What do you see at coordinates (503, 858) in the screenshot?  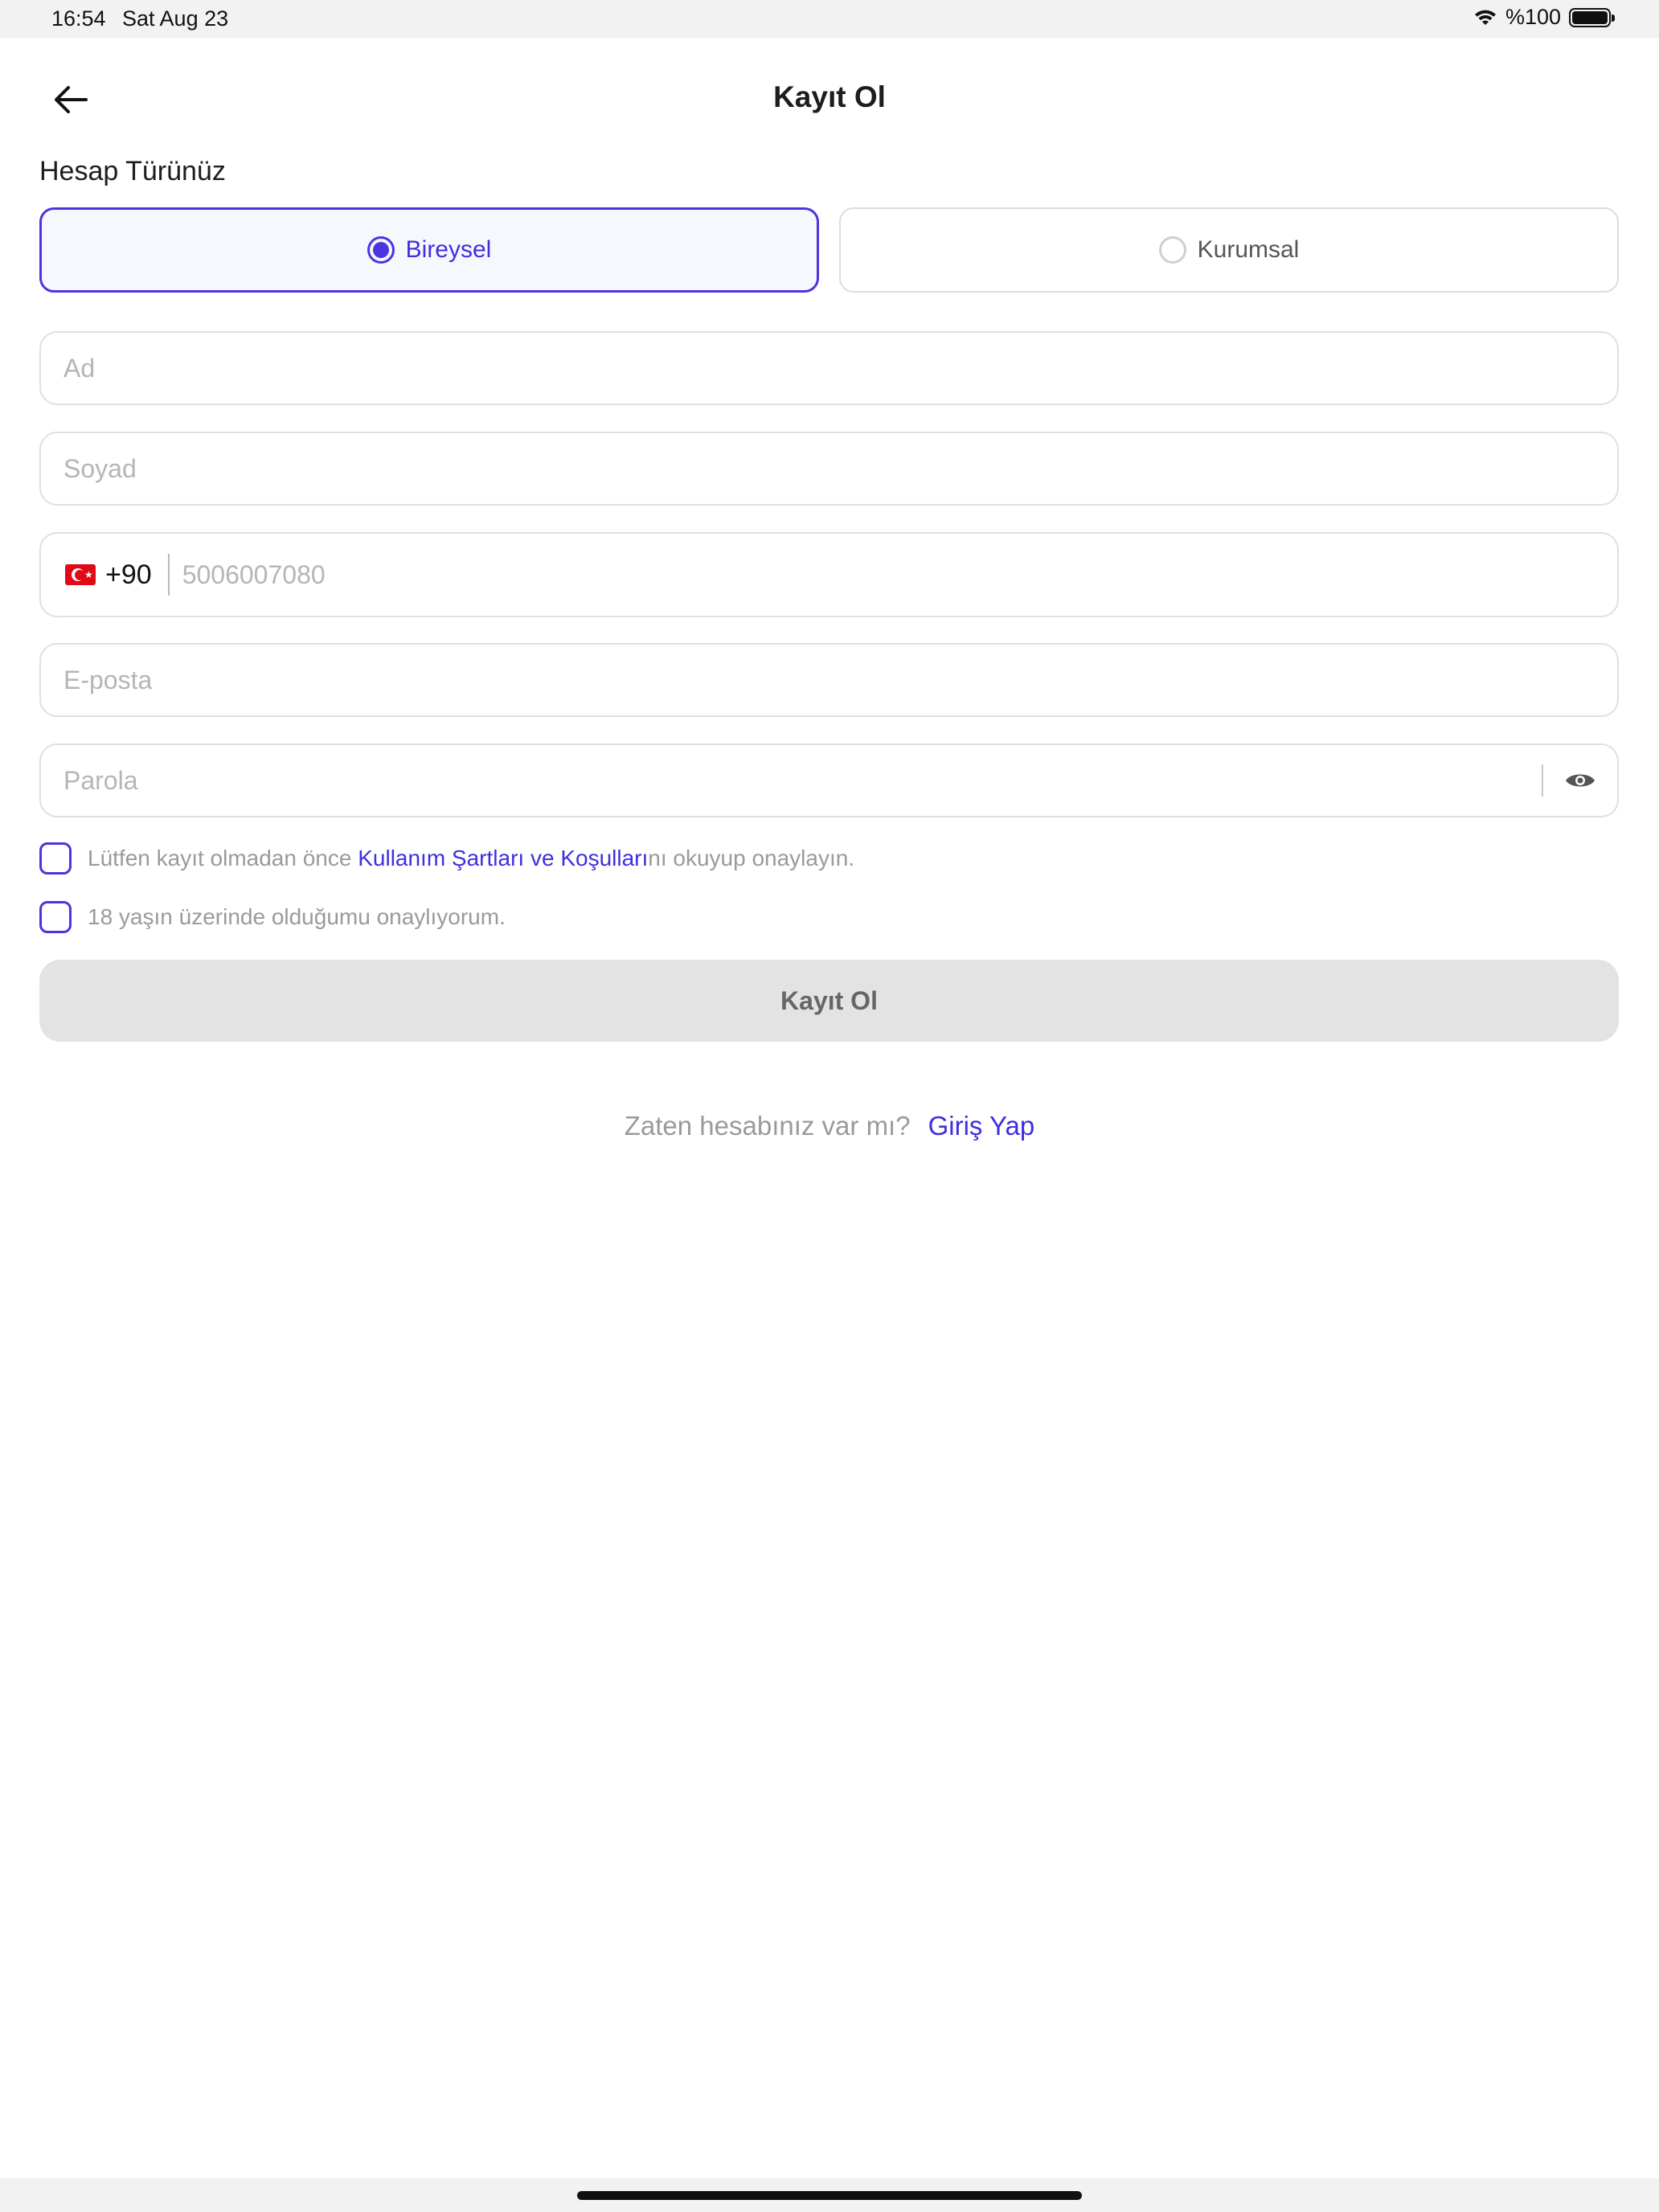 I see `terms-link: Kullanım Şartları ve Koşulları` at bounding box center [503, 858].